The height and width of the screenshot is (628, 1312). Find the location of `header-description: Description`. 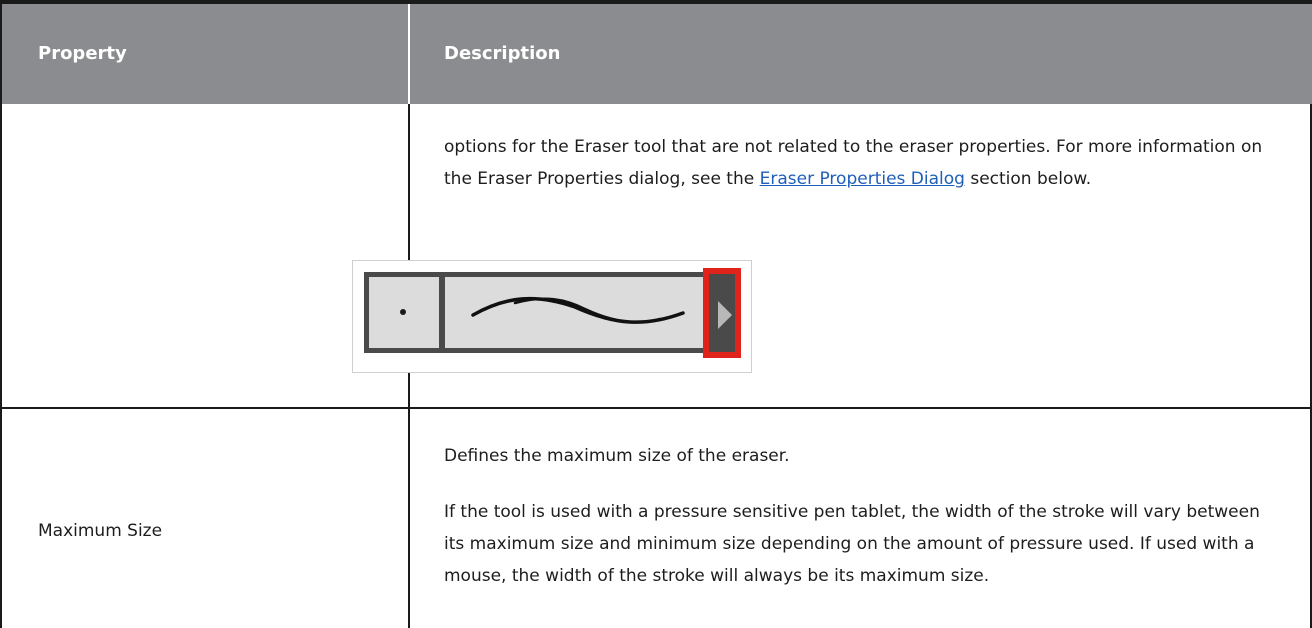

header-description: Description is located at coordinates (502, 53).